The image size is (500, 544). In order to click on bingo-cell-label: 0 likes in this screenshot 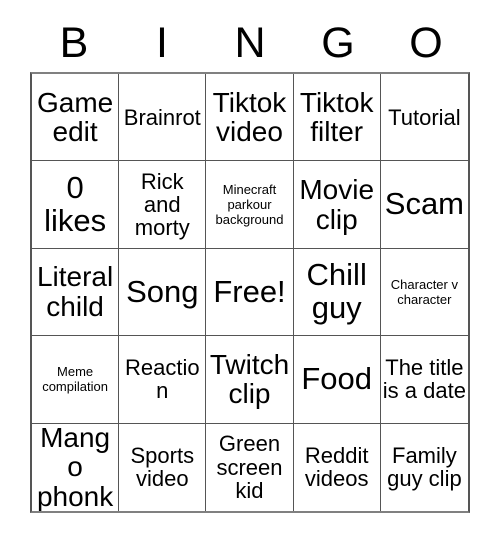, I will do `click(75, 203)`.